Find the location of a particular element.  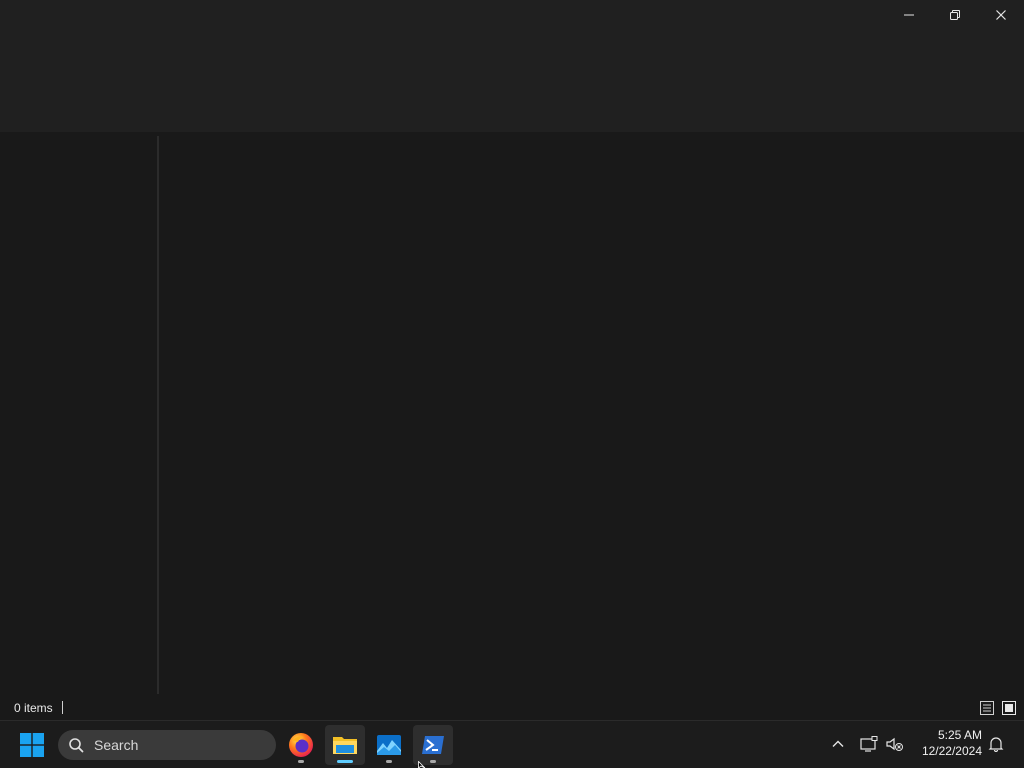

large-icons-view-button is located at coordinates (1009, 708).